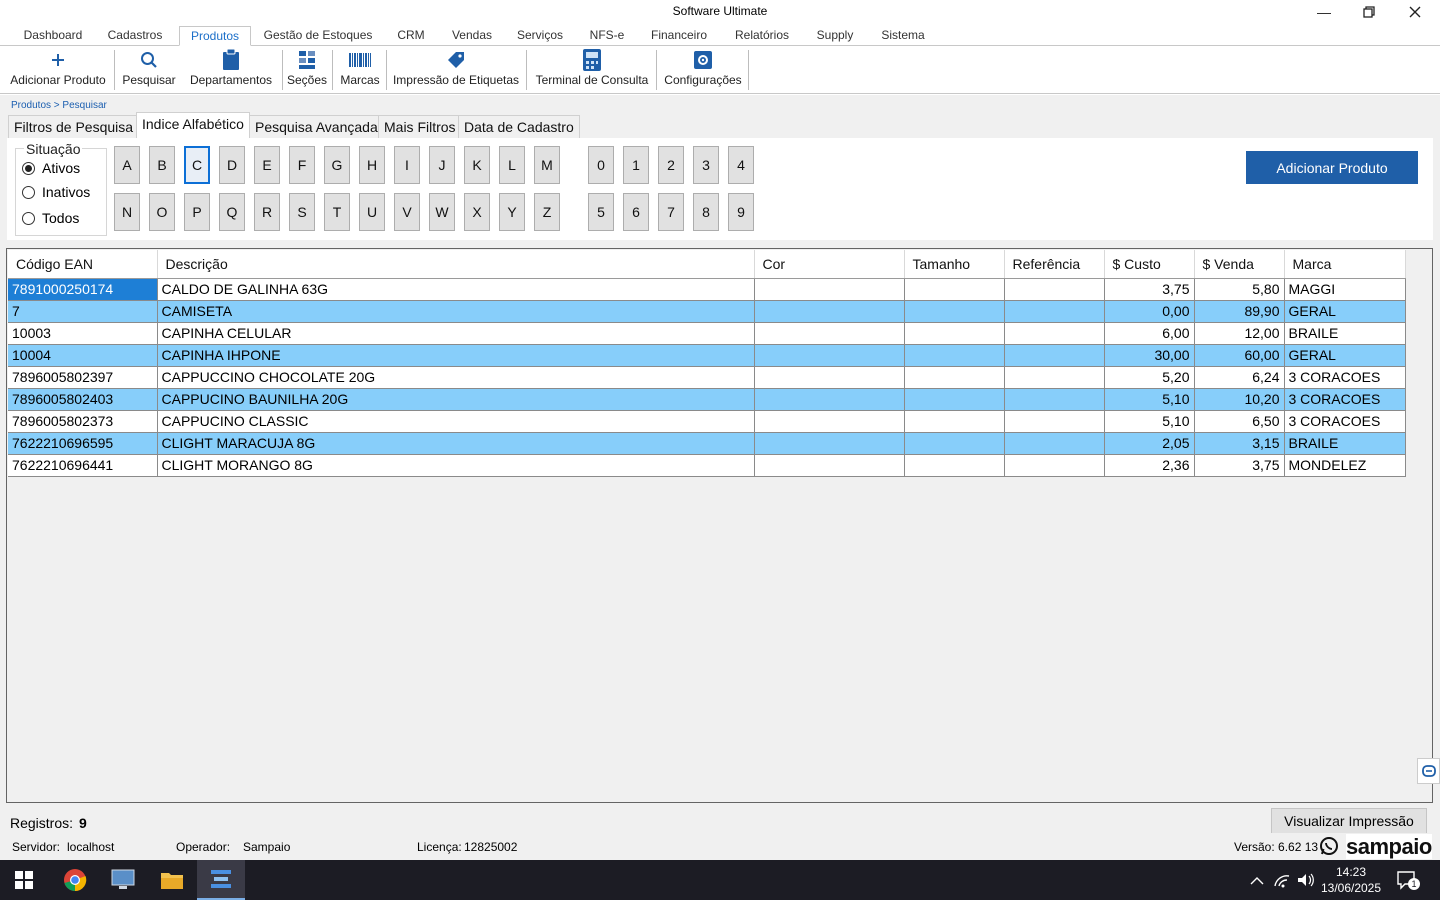 The width and height of the screenshot is (1440, 900). What do you see at coordinates (1408, 881) in the screenshot?
I see `notifications-button: 1` at bounding box center [1408, 881].